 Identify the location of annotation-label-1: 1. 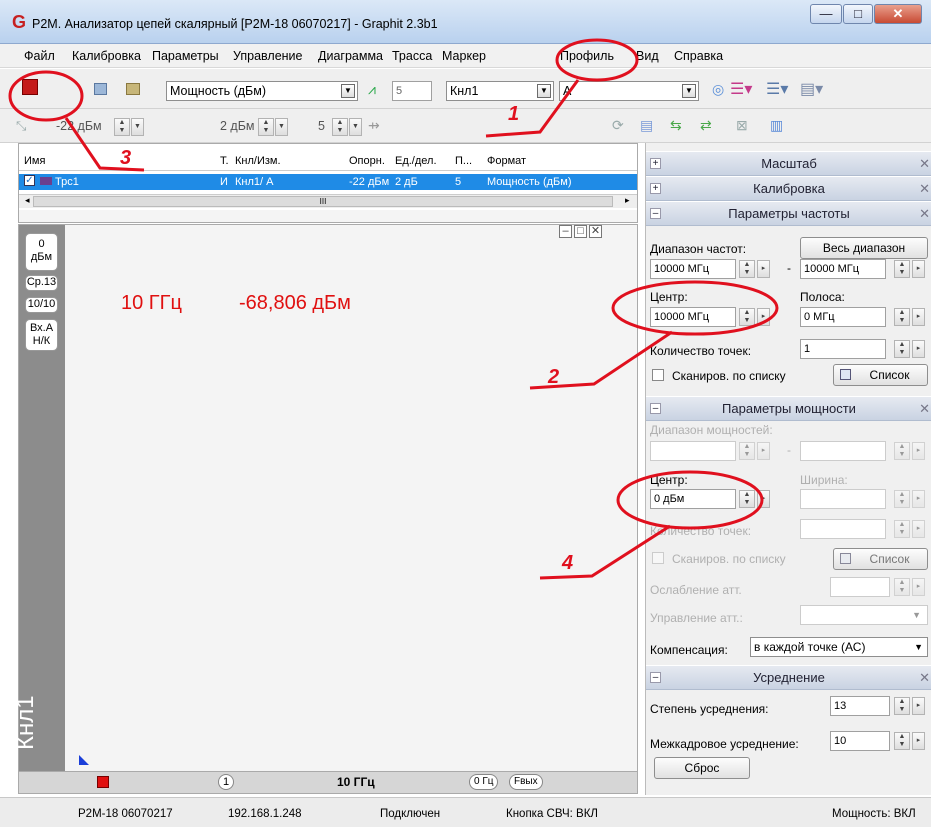
(514, 114).